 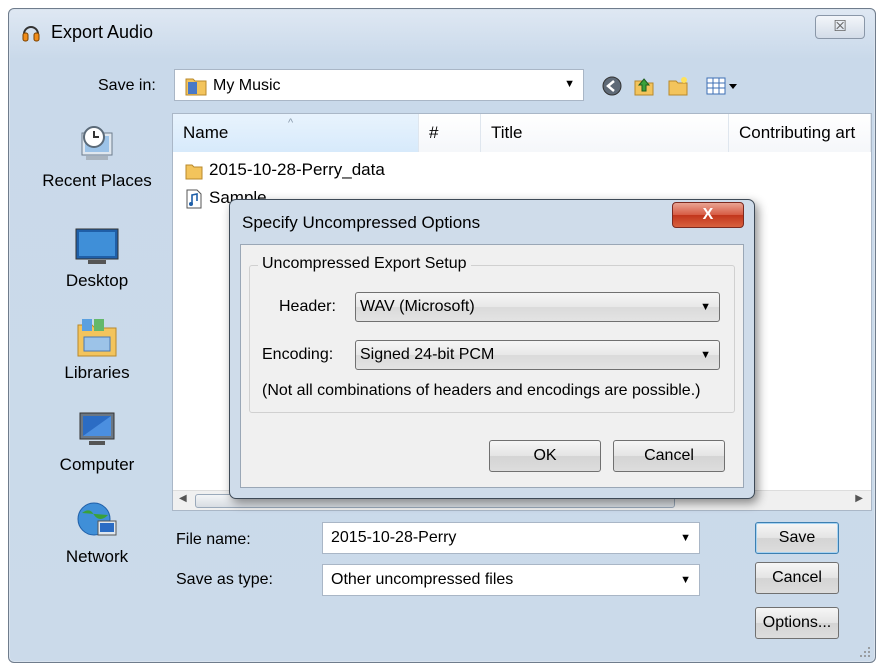 What do you see at coordinates (183, 498) in the screenshot?
I see `scroll-left-icon: ◀` at bounding box center [183, 498].